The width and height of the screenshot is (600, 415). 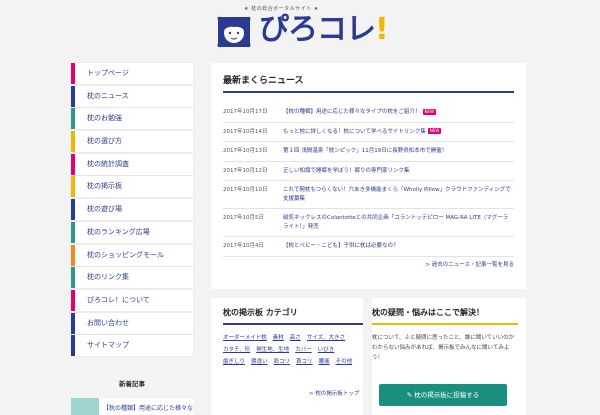 What do you see at coordinates (326, 338) in the screenshot?
I see `board-tag-link: サイズ、大きさ` at bounding box center [326, 338].